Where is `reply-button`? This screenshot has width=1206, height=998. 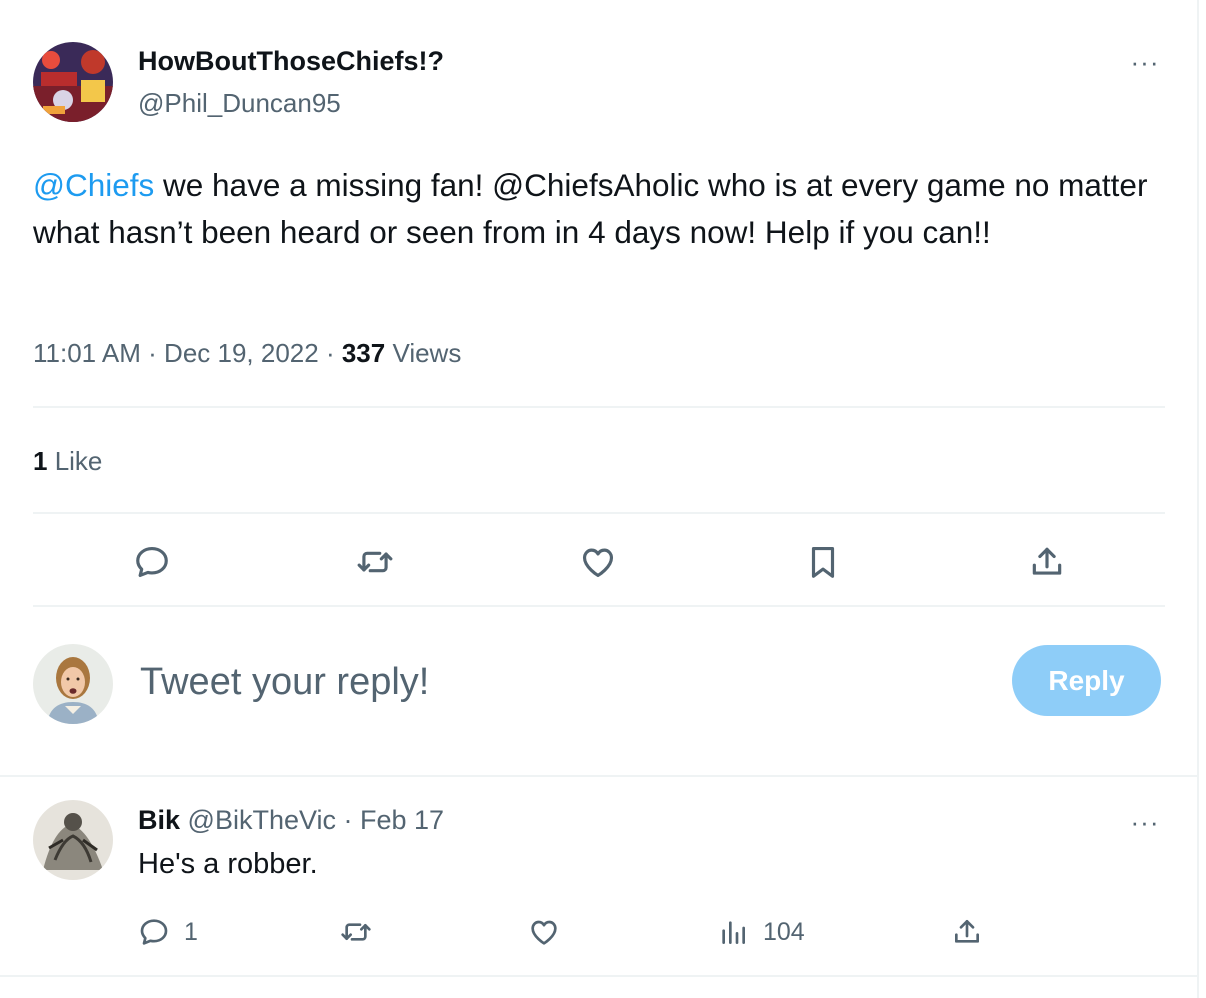
reply-button is located at coordinates (152, 562).